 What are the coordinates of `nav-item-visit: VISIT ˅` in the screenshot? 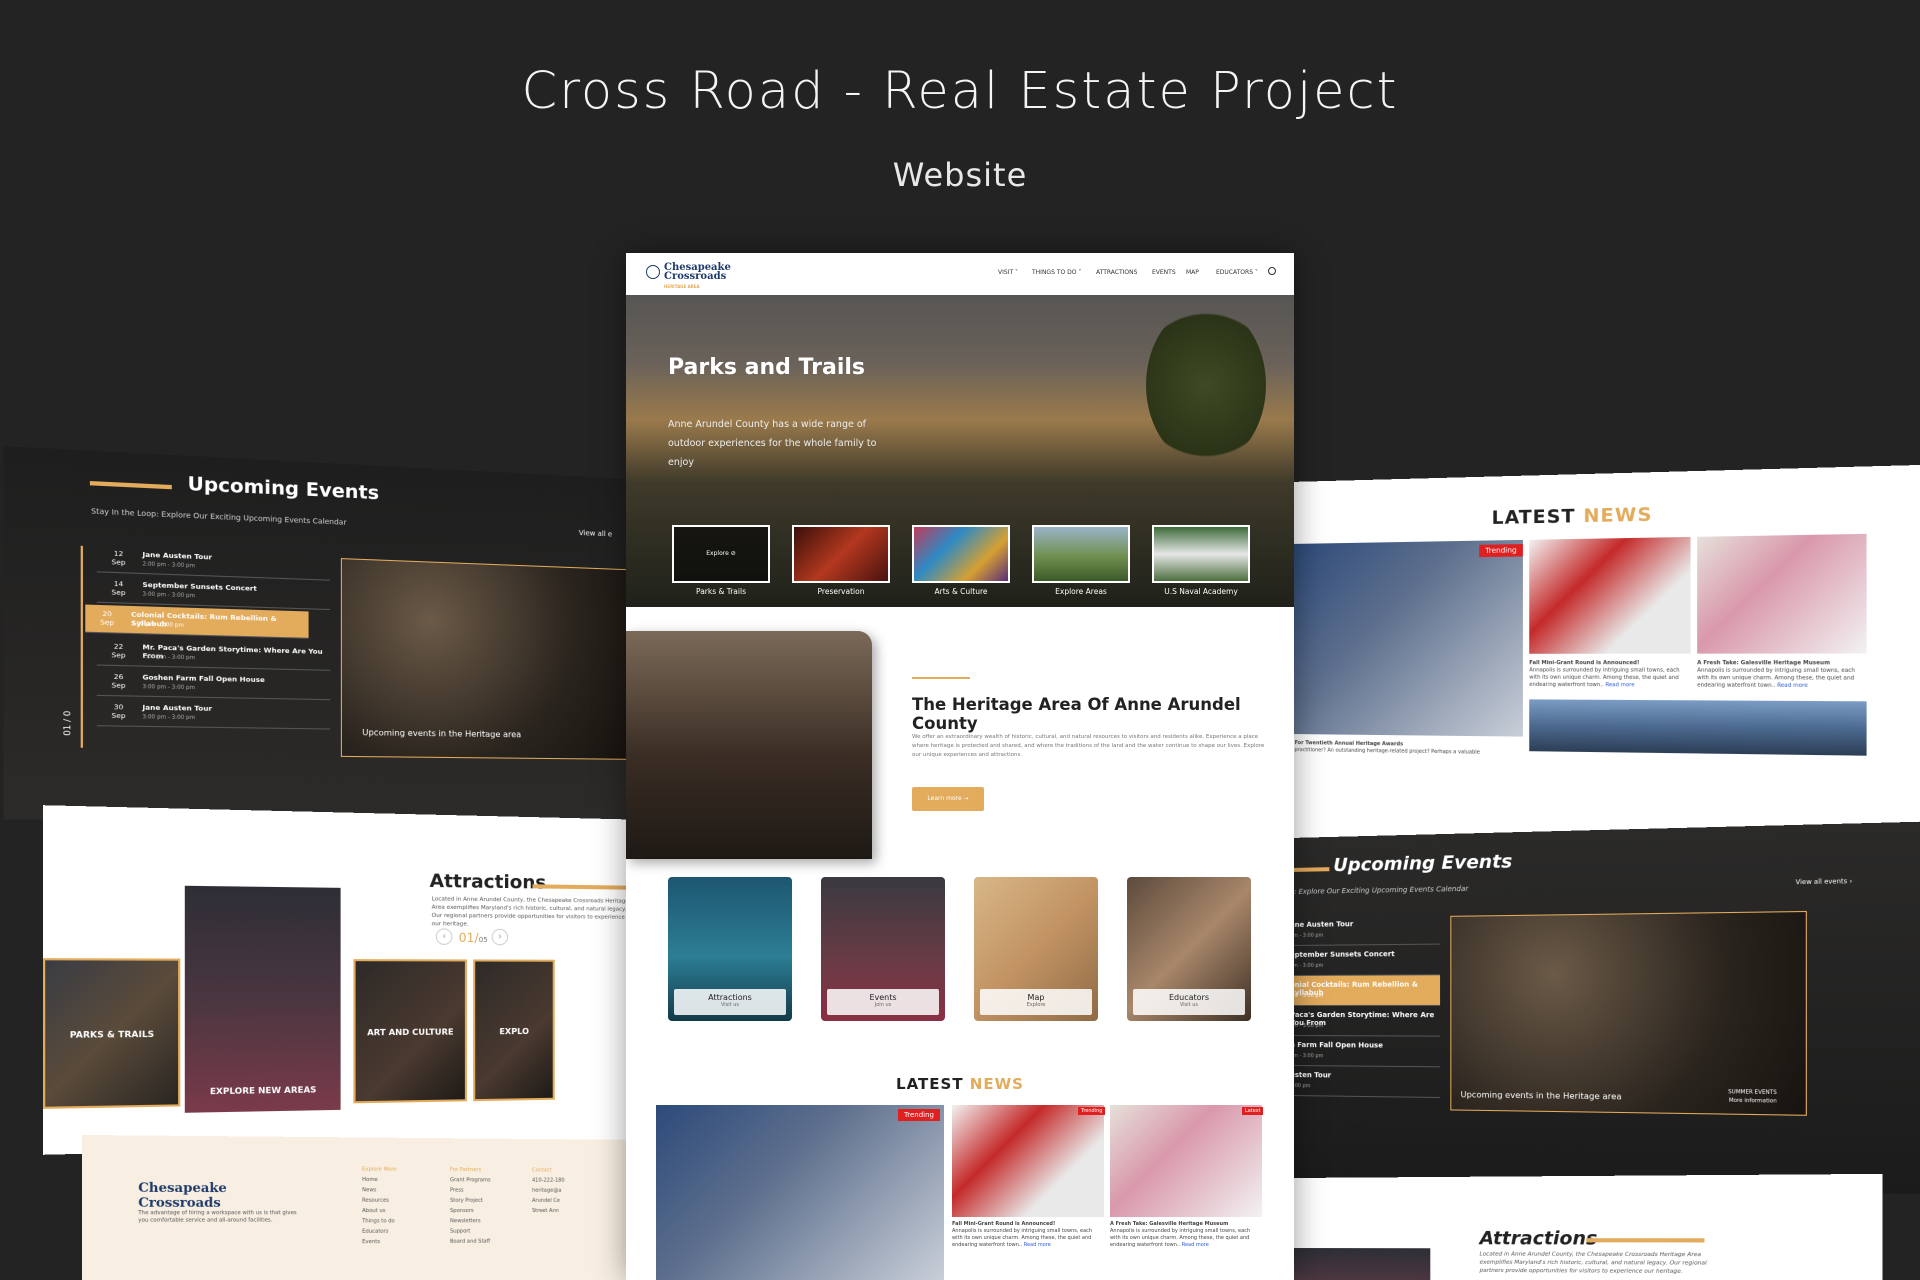 It's located at (1008, 272).